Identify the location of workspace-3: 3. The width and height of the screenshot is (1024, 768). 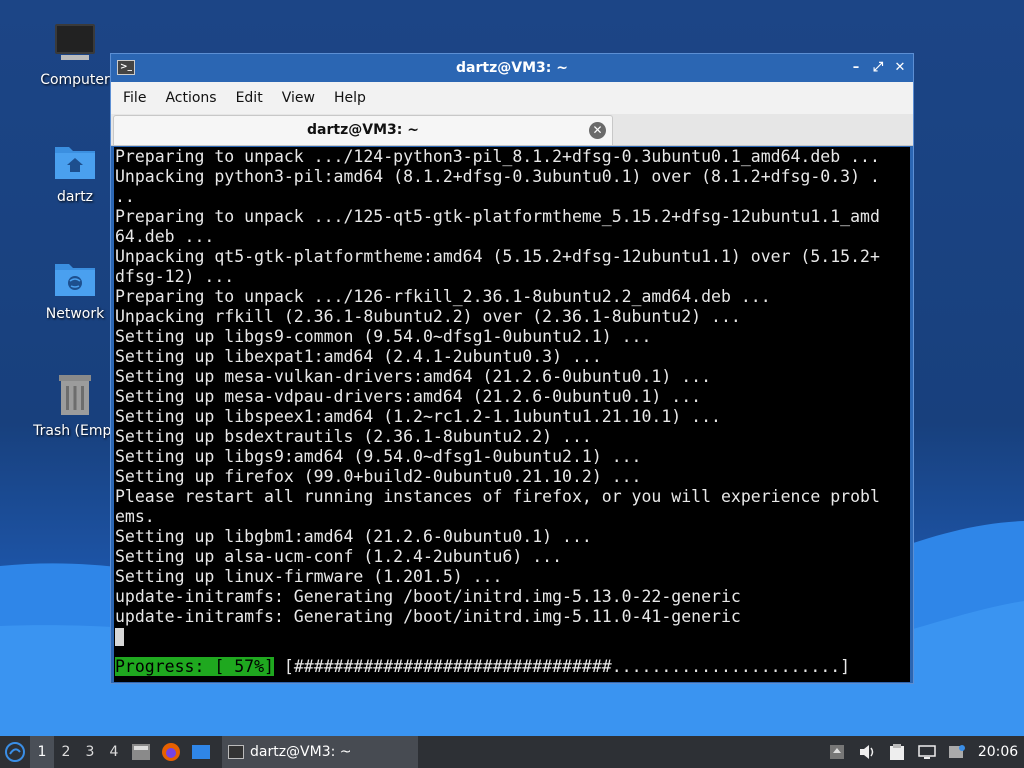
(90, 752).